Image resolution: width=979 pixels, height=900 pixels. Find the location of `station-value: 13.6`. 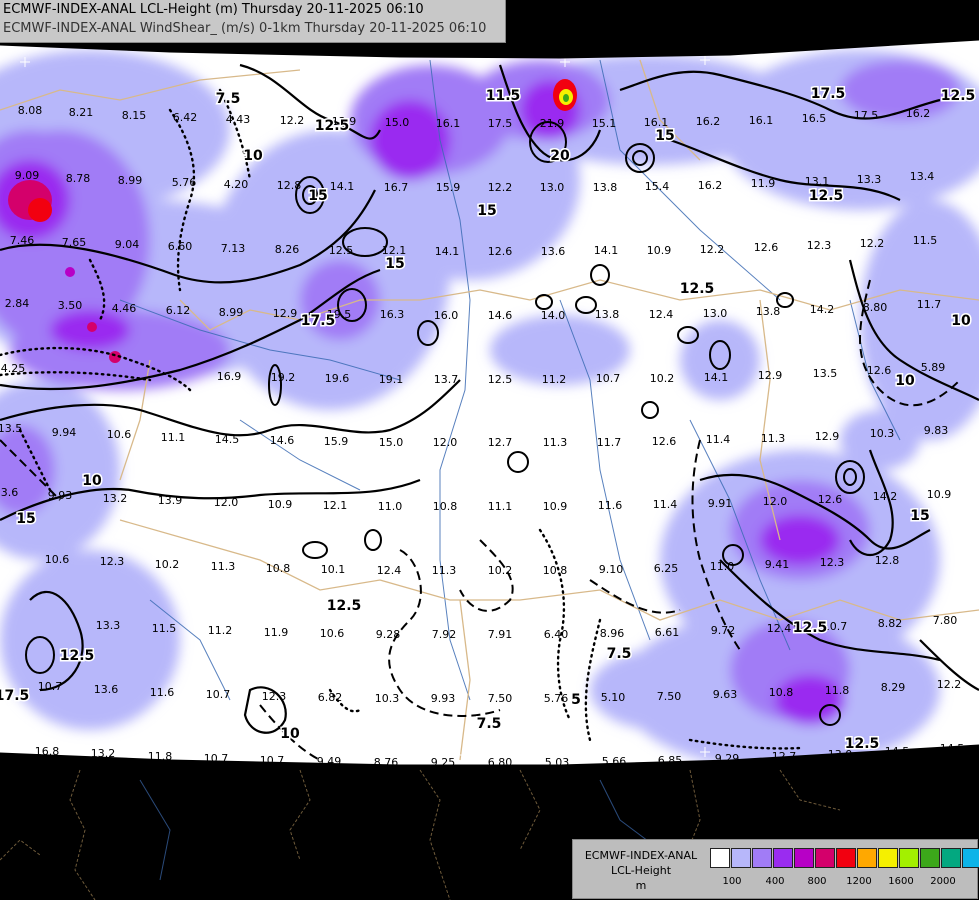

station-value: 13.6 is located at coordinates (106, 689).